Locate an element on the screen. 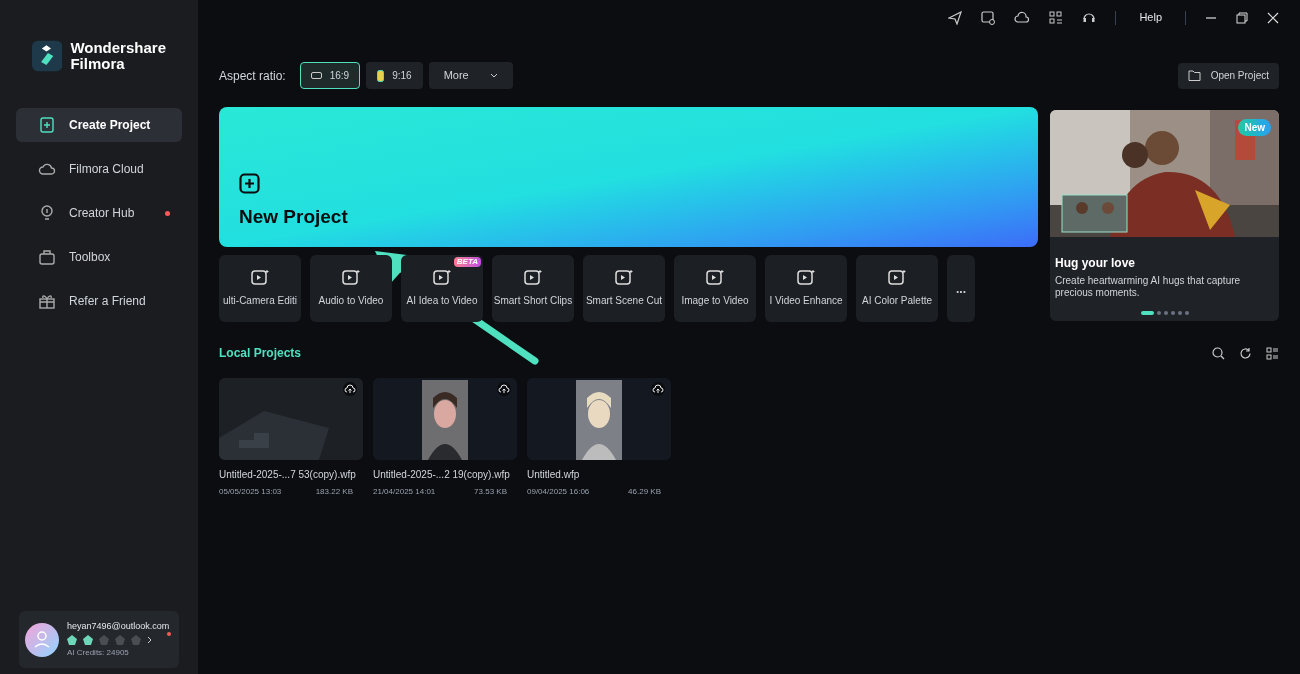 The width and height of the screenshot is (1300, 674). app-name: Wondershare is located at coordinates (118, 48).